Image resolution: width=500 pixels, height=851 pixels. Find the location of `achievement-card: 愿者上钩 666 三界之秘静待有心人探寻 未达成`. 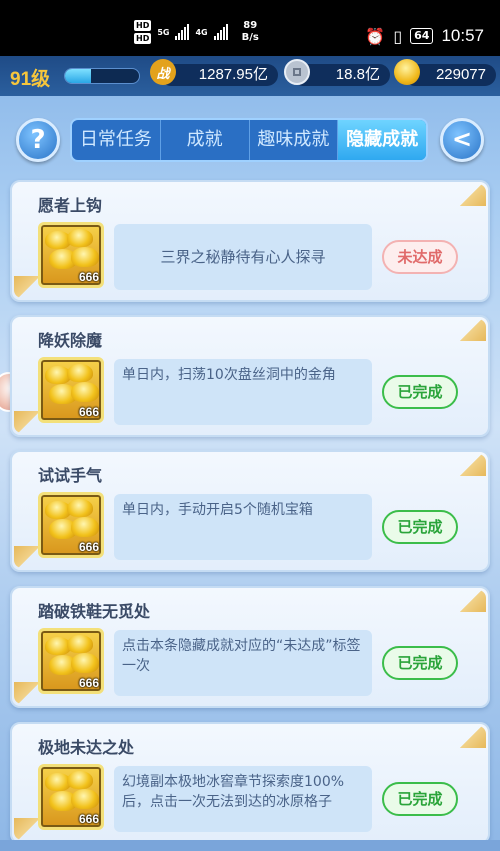

achievement-card: 愿者上钩 666 三界之秘静待有心人探寻 未达成 is located at coordinates (250, 241).